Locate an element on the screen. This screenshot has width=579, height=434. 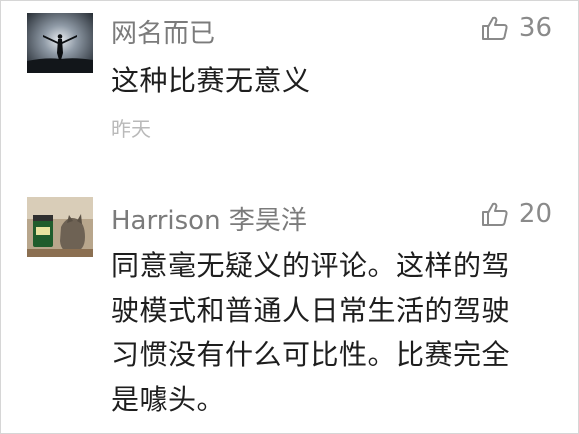
comment-line: 同意毫无疑义的评论。这样的驾 is located at coordinates (311, 265).